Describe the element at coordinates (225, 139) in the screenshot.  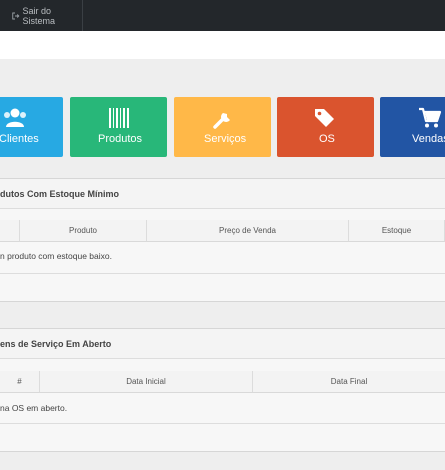
I see `tile-label: Serviços` at that location.